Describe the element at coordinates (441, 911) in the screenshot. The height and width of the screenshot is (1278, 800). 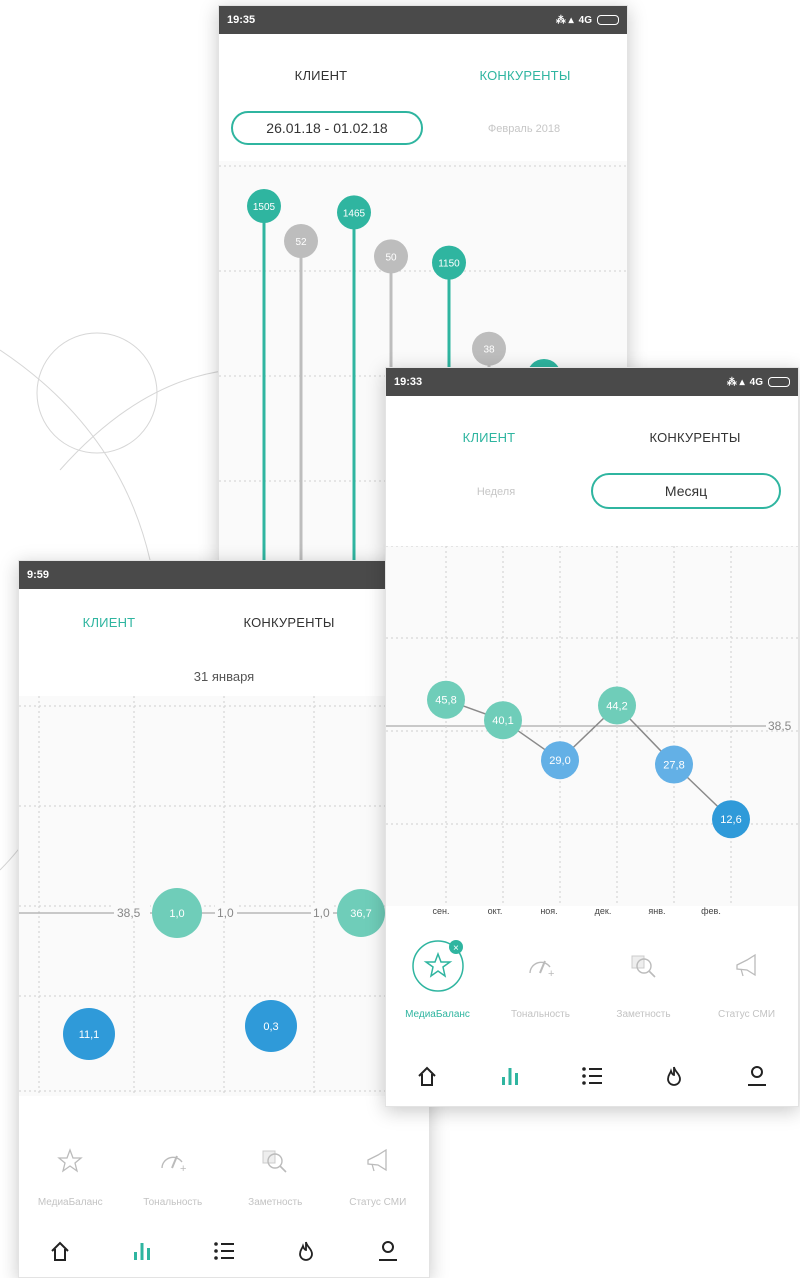
I see `x-tick-label: сен.` at that location.